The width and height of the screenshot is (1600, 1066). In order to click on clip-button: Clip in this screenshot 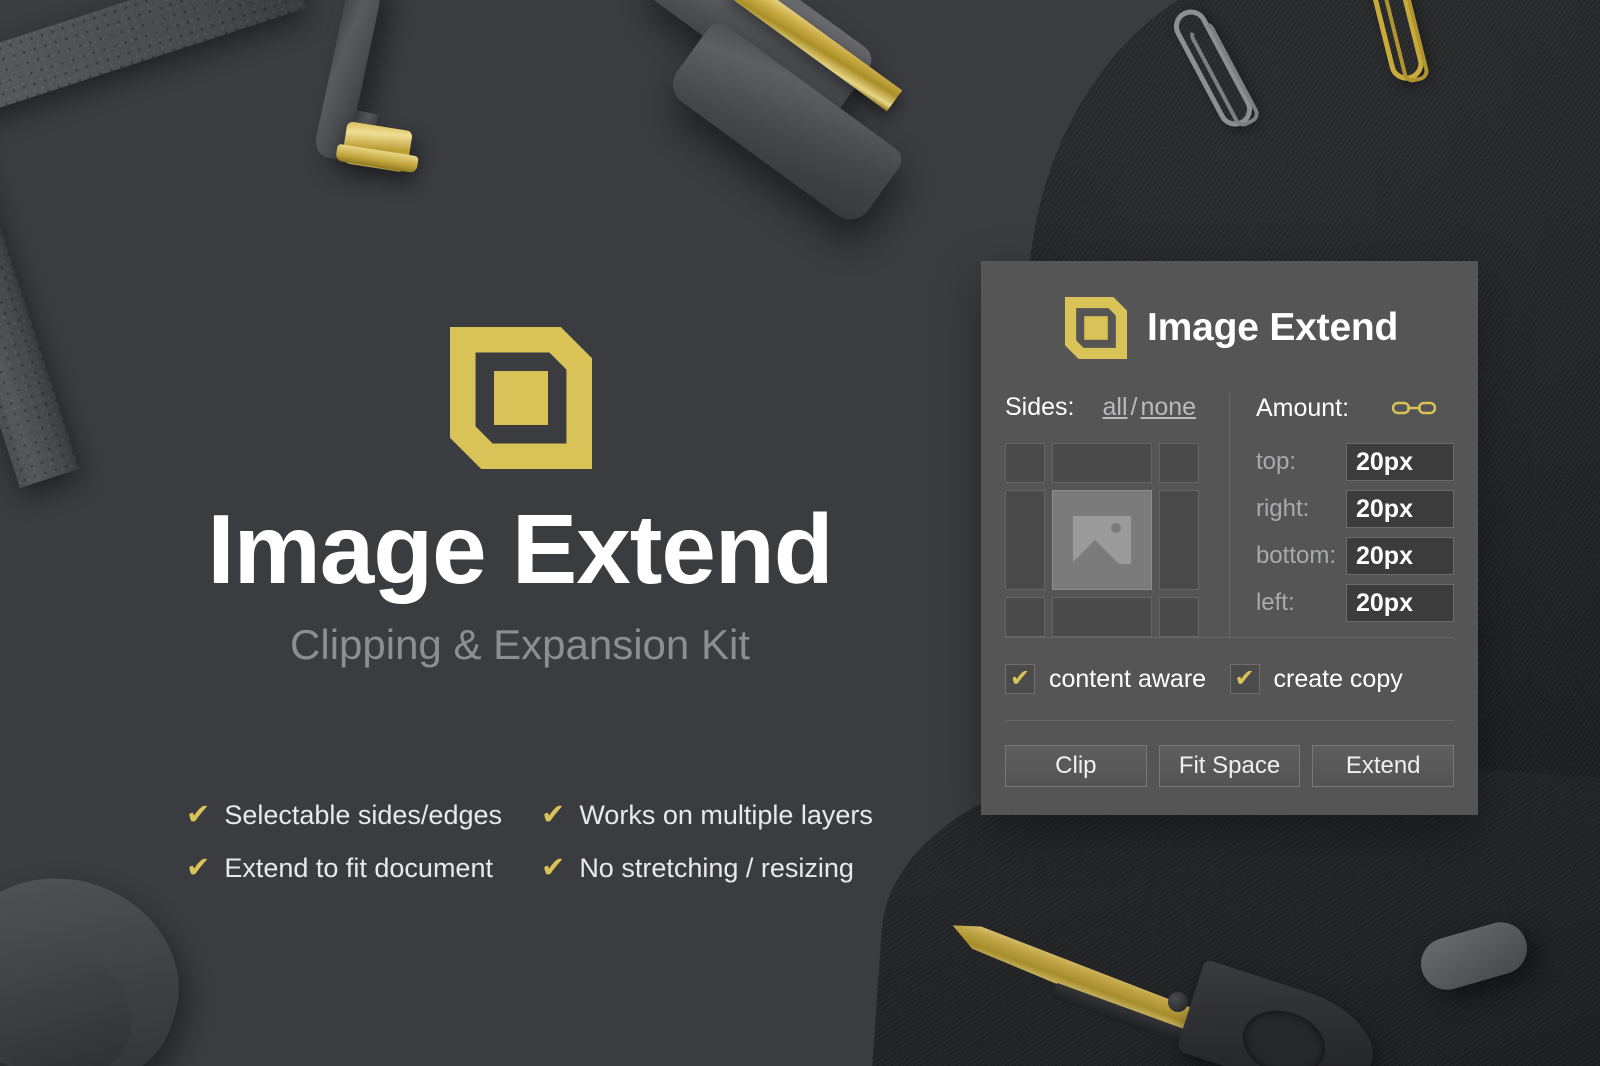, I will do `click(1076, 766)`.